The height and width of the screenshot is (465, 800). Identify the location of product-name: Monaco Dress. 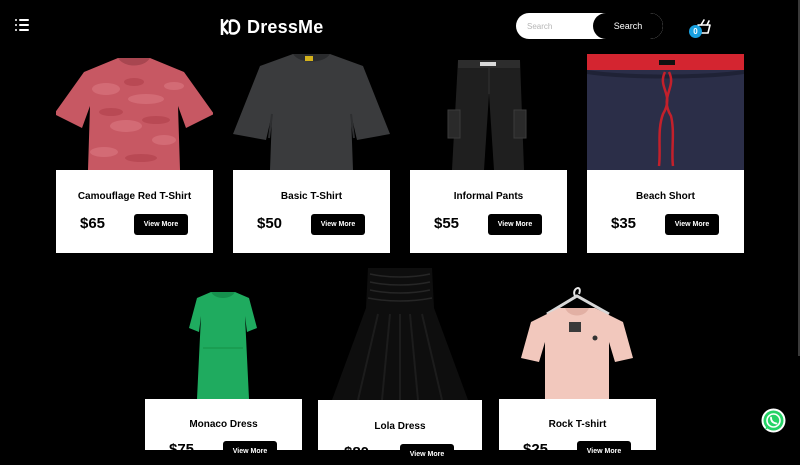
(223, 424).